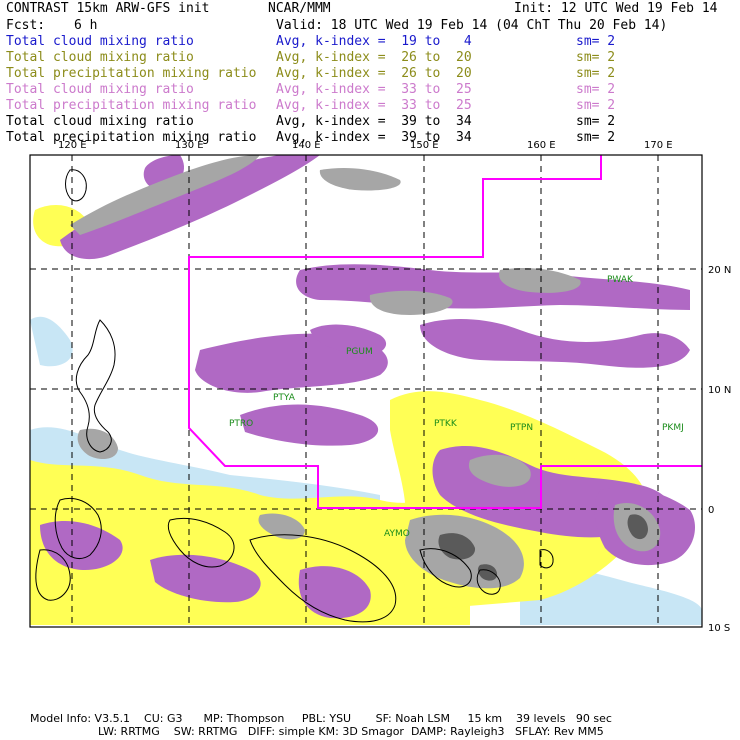  What do you see at coordinates (306, 145) in the screenshot?
I see `lon-label: 140 E` at bounding box center [306, 145].